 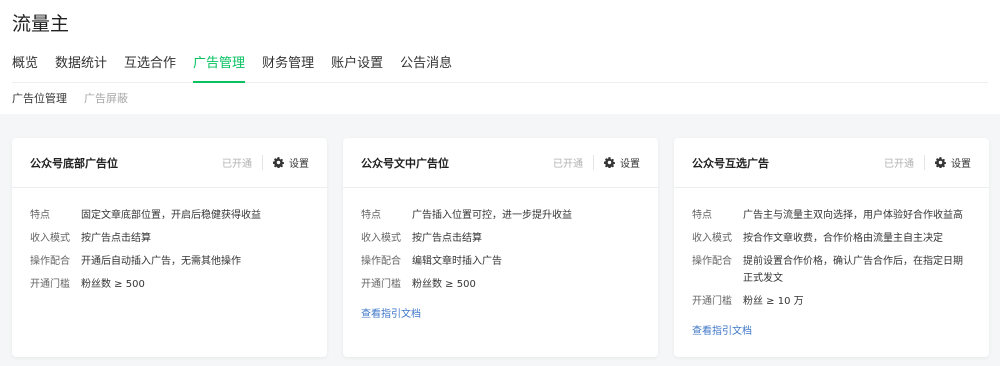 I want to click on info-row: 特点 广告主与流量主双向选择，用户体验好合作收益高, so click(x=831, y=215).